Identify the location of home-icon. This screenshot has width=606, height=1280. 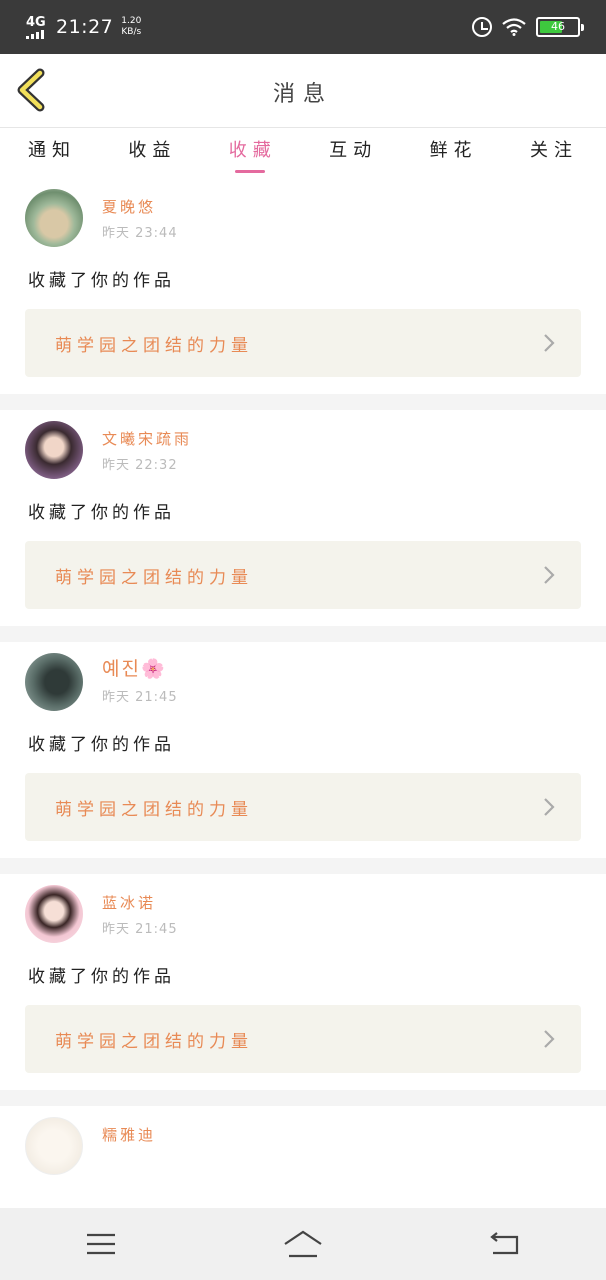
(303, 1244).